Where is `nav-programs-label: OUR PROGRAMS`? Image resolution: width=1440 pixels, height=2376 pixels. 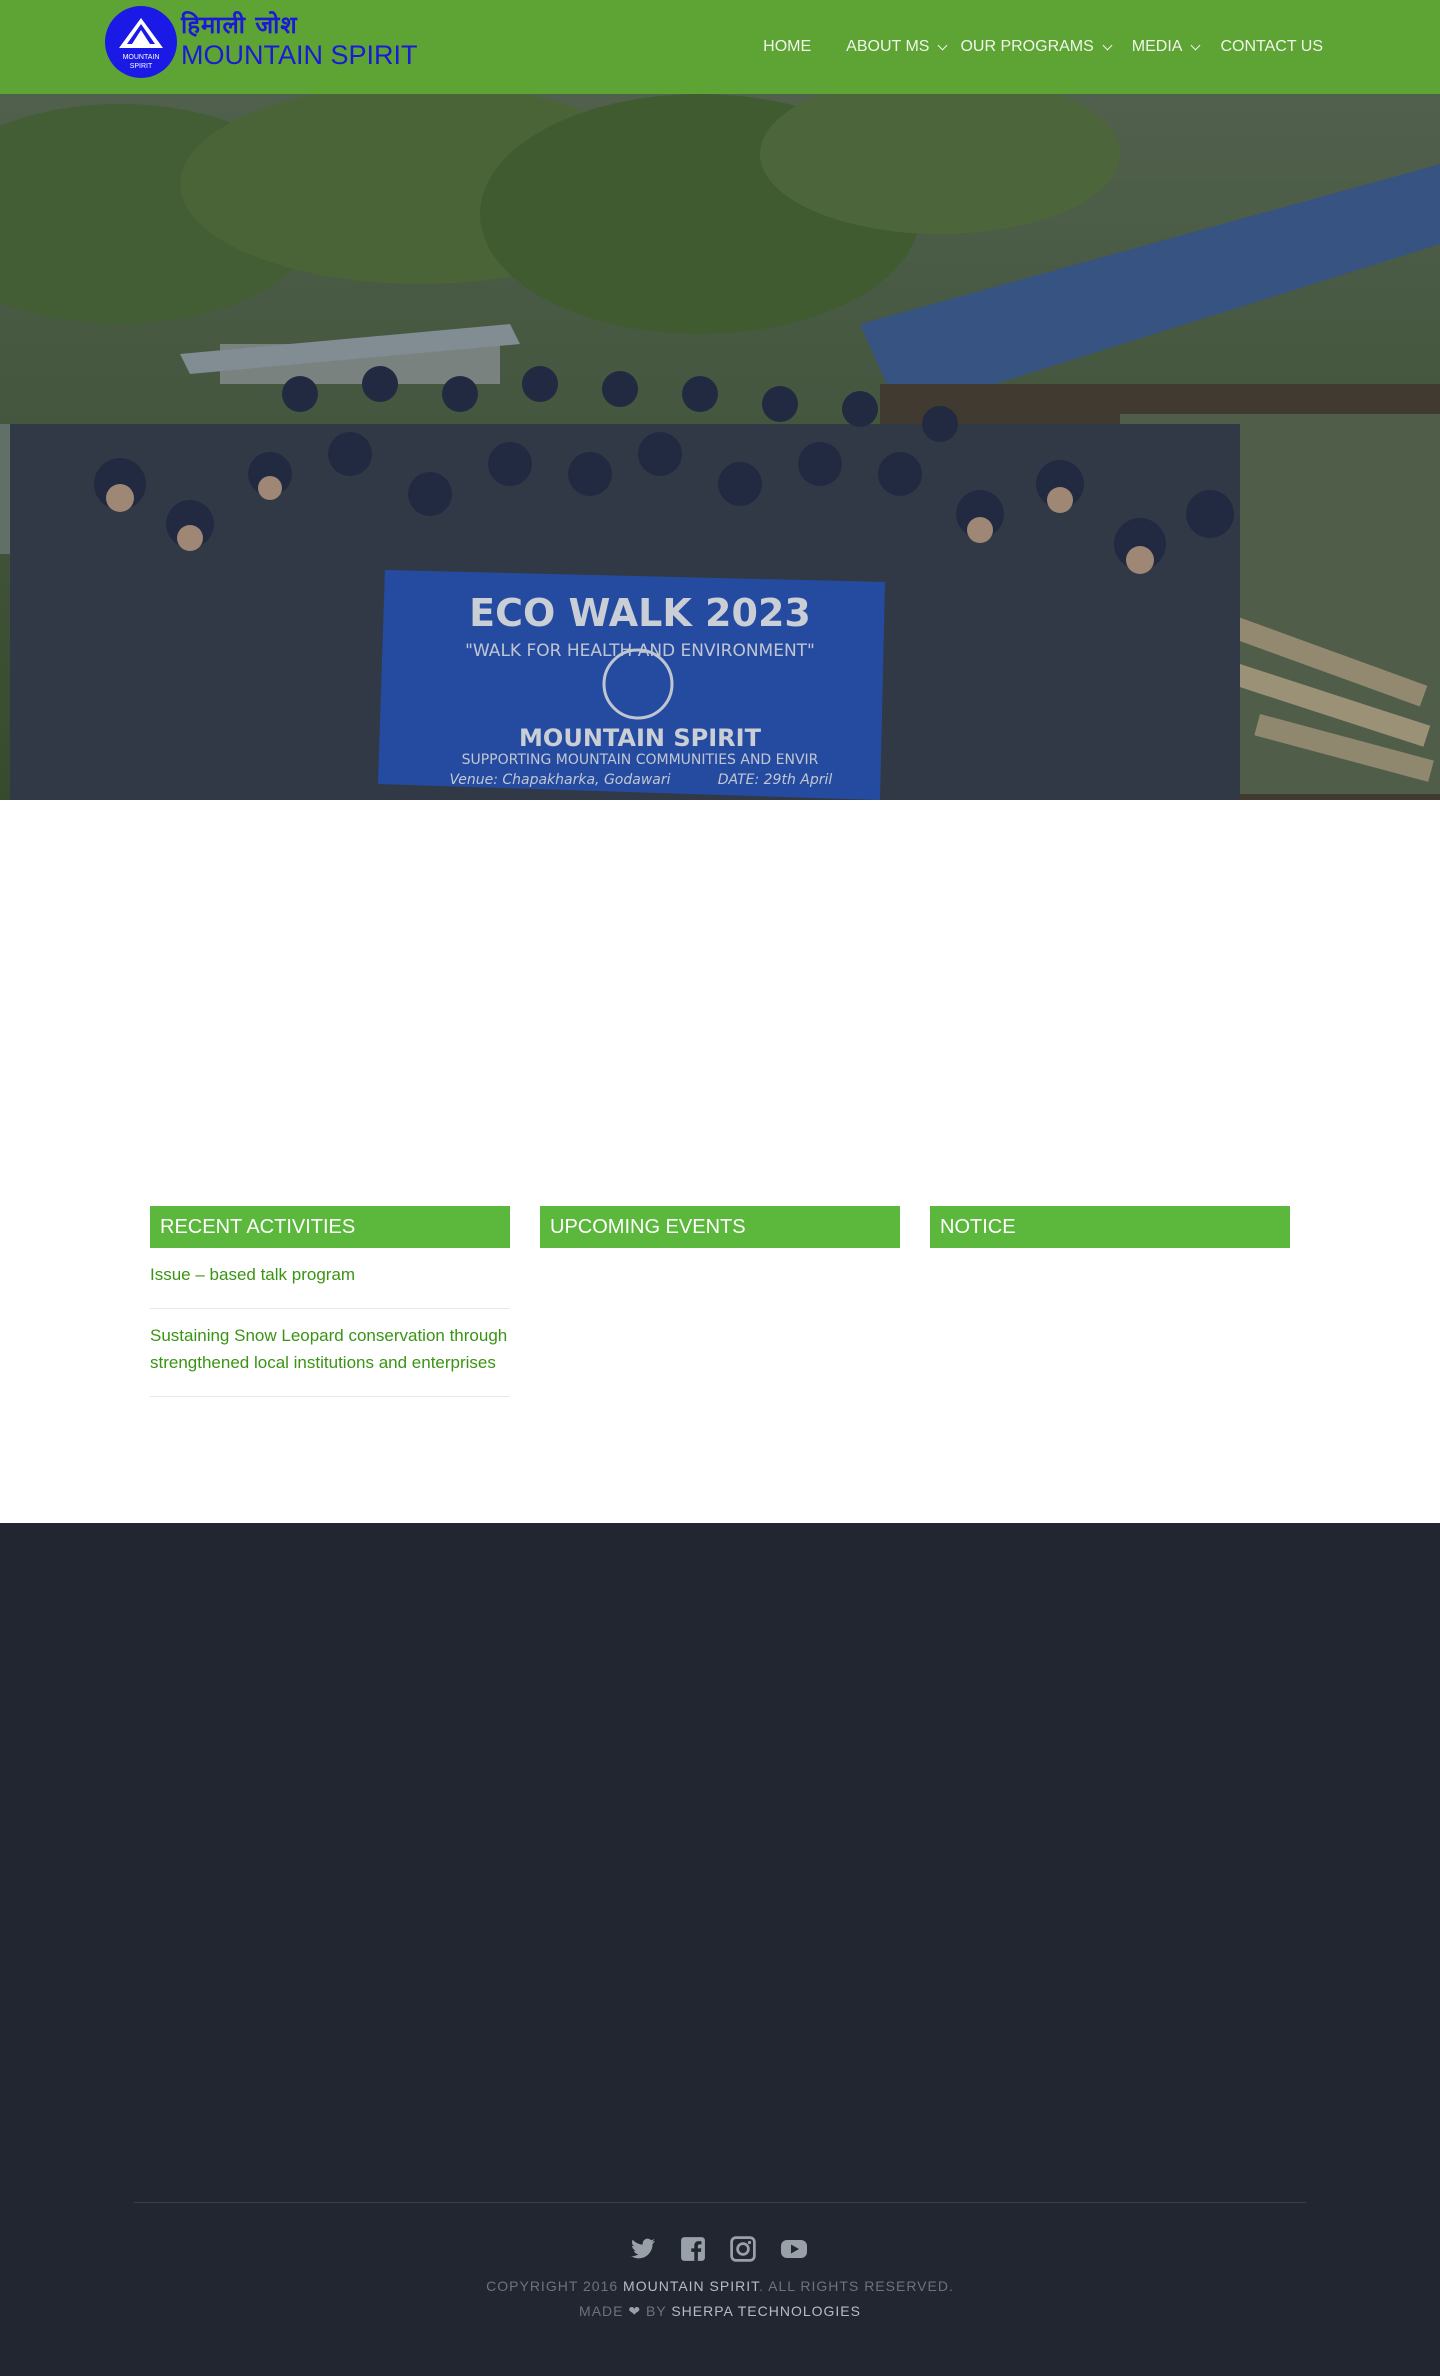
nav-programs-label: OUR PROGRAMS is located at coordinates (1027, 46).